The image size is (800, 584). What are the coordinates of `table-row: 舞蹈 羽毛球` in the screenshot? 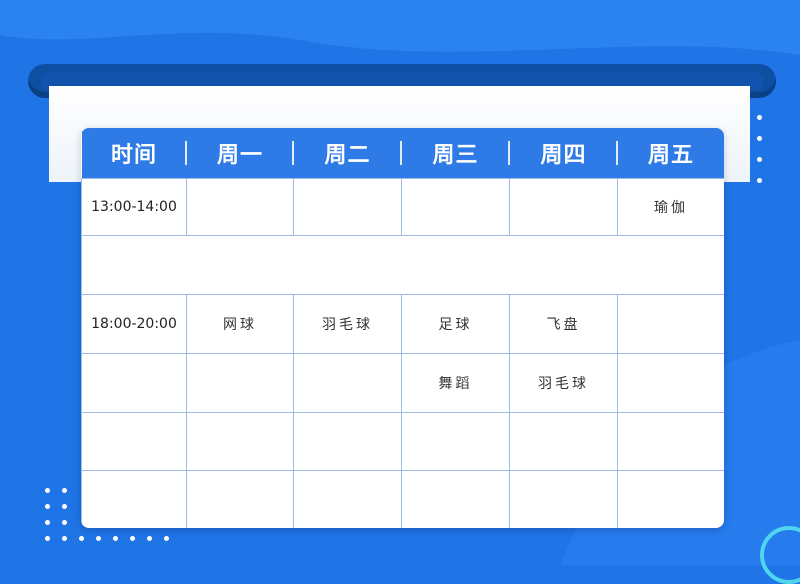 It's located at (402, 382).